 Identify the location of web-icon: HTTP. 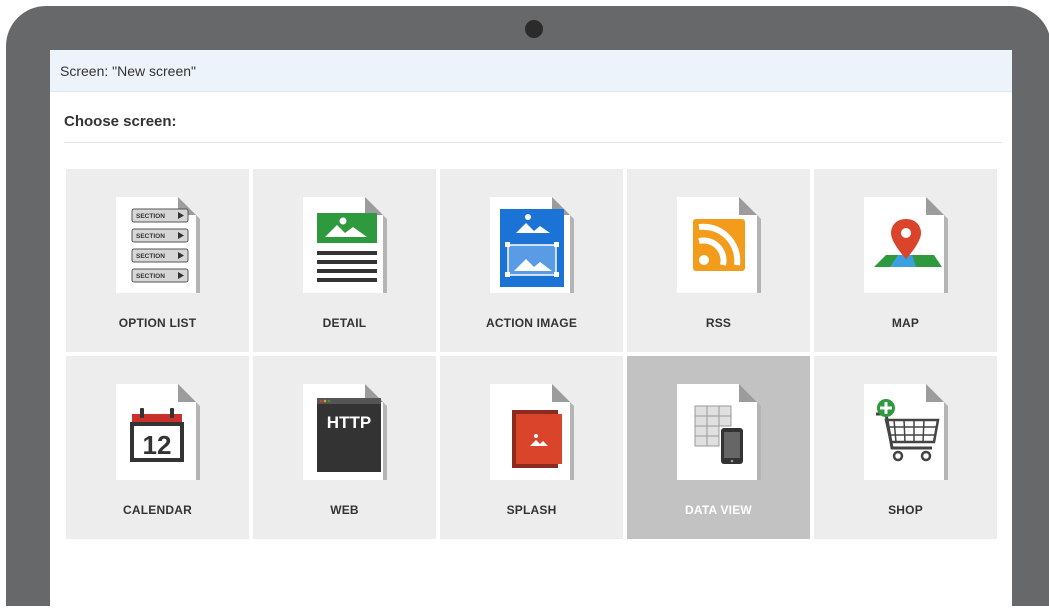
(344, 432).